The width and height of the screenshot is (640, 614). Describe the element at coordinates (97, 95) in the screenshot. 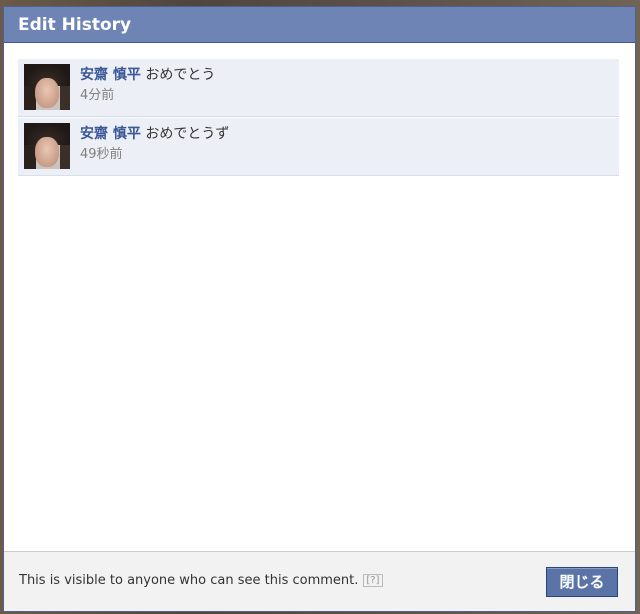

I see `timestamp: 4分前` at that location.